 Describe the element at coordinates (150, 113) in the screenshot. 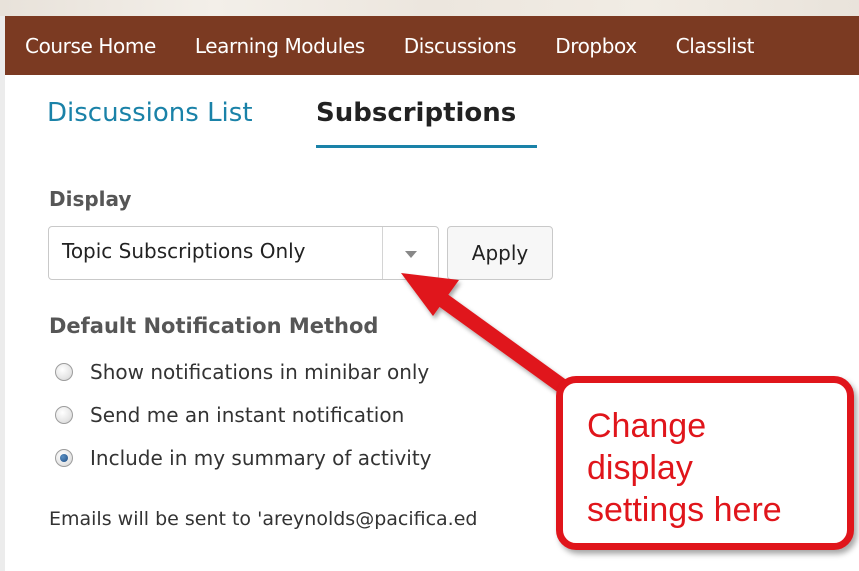

I see `tab-discussions-list: Discussions List` at that location.